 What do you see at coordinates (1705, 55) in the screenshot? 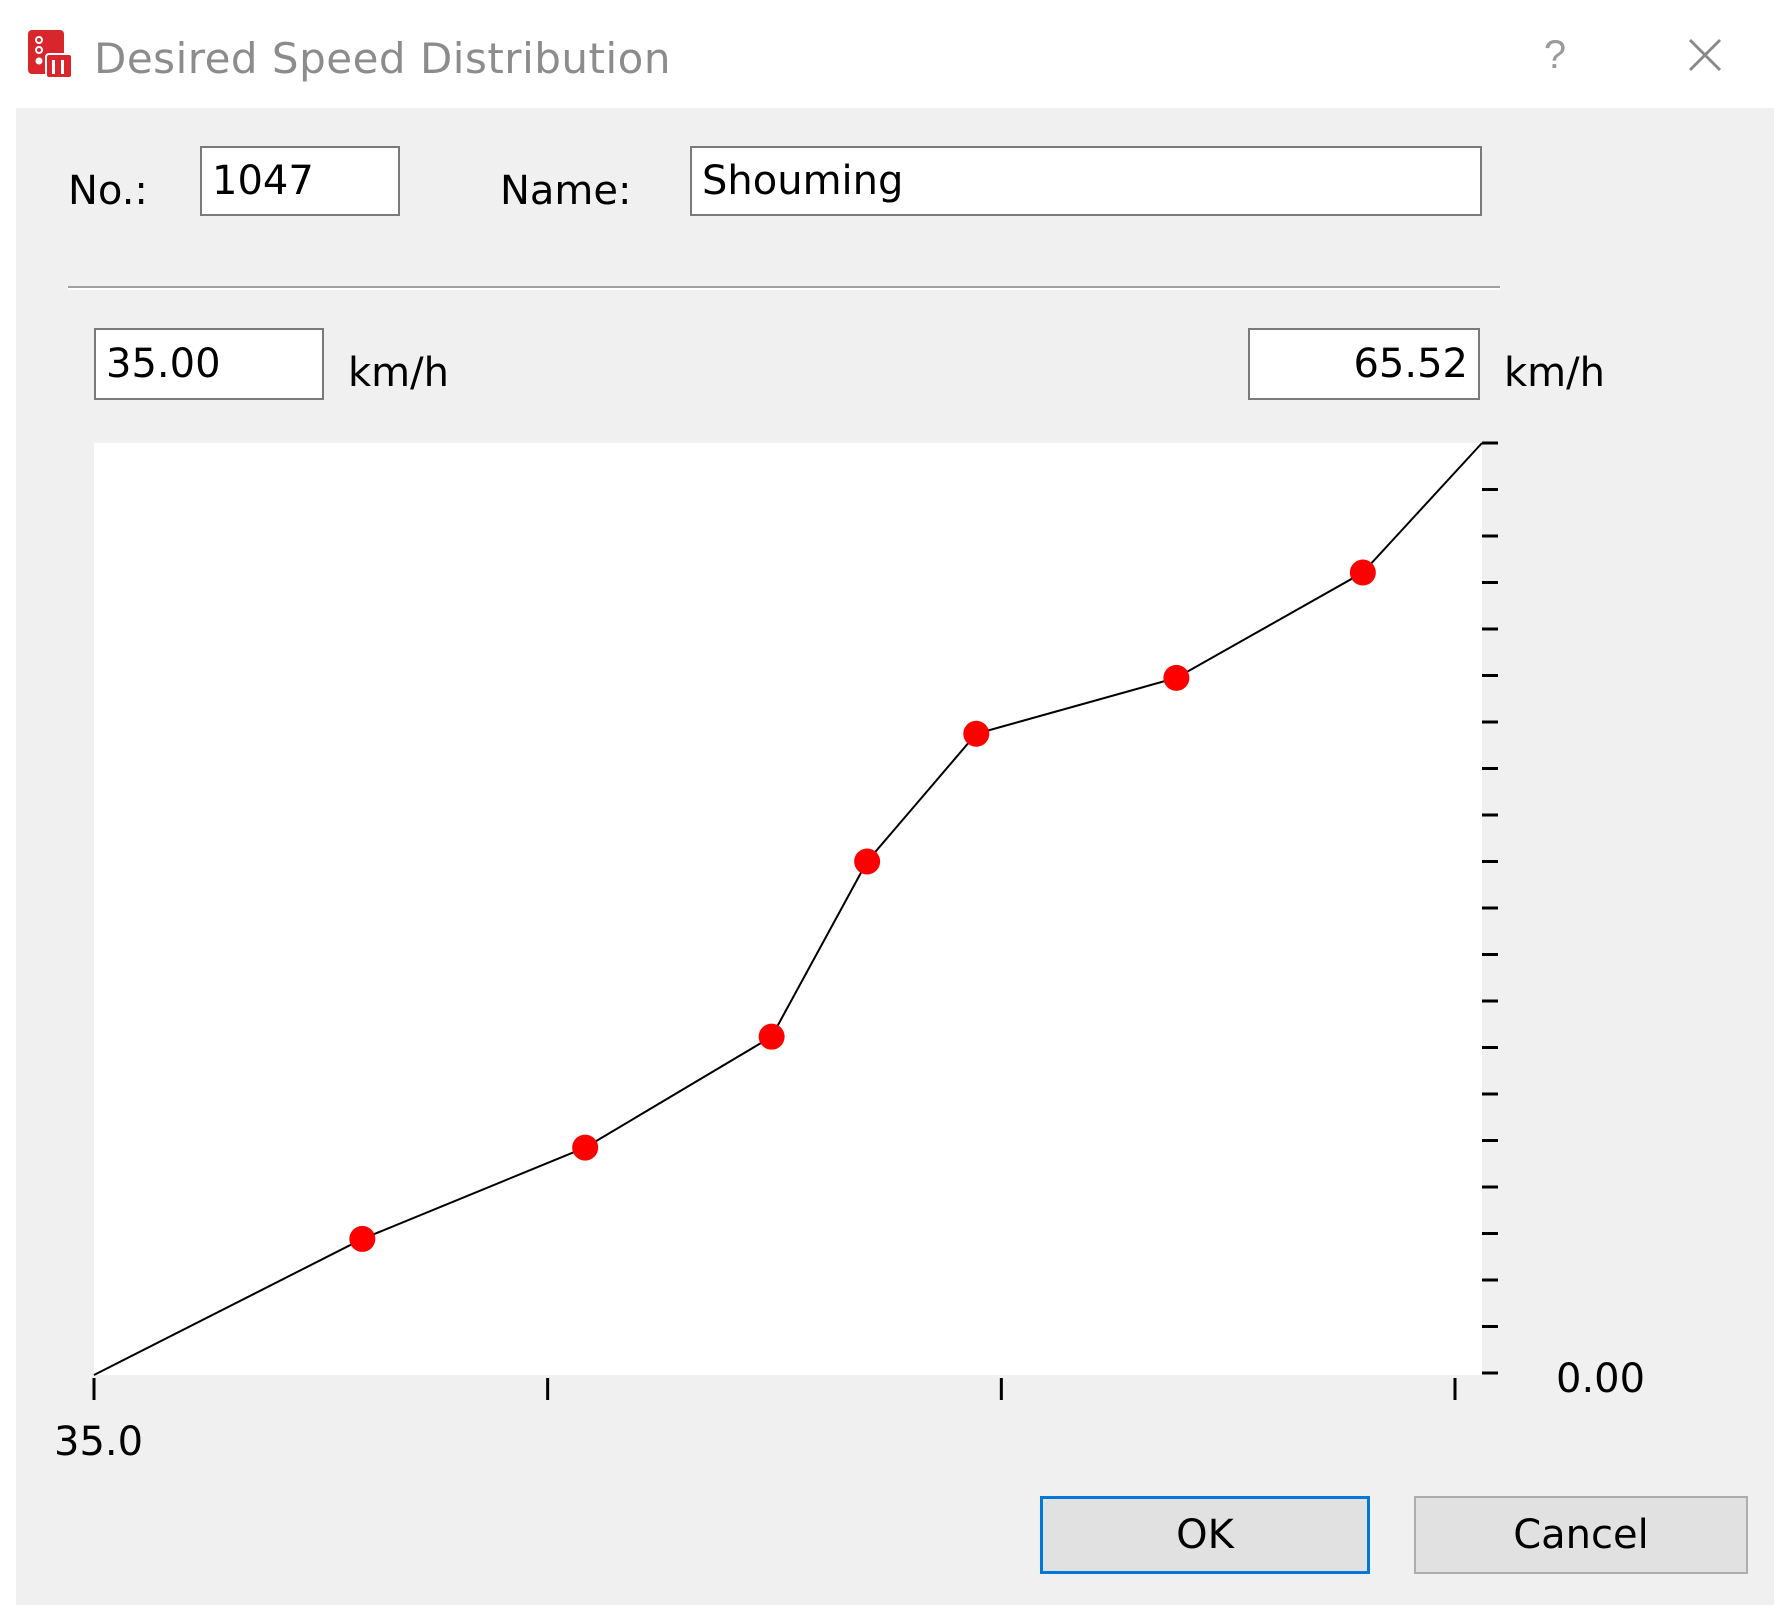
I see `close-icon` at bounding box center [1705, 55].